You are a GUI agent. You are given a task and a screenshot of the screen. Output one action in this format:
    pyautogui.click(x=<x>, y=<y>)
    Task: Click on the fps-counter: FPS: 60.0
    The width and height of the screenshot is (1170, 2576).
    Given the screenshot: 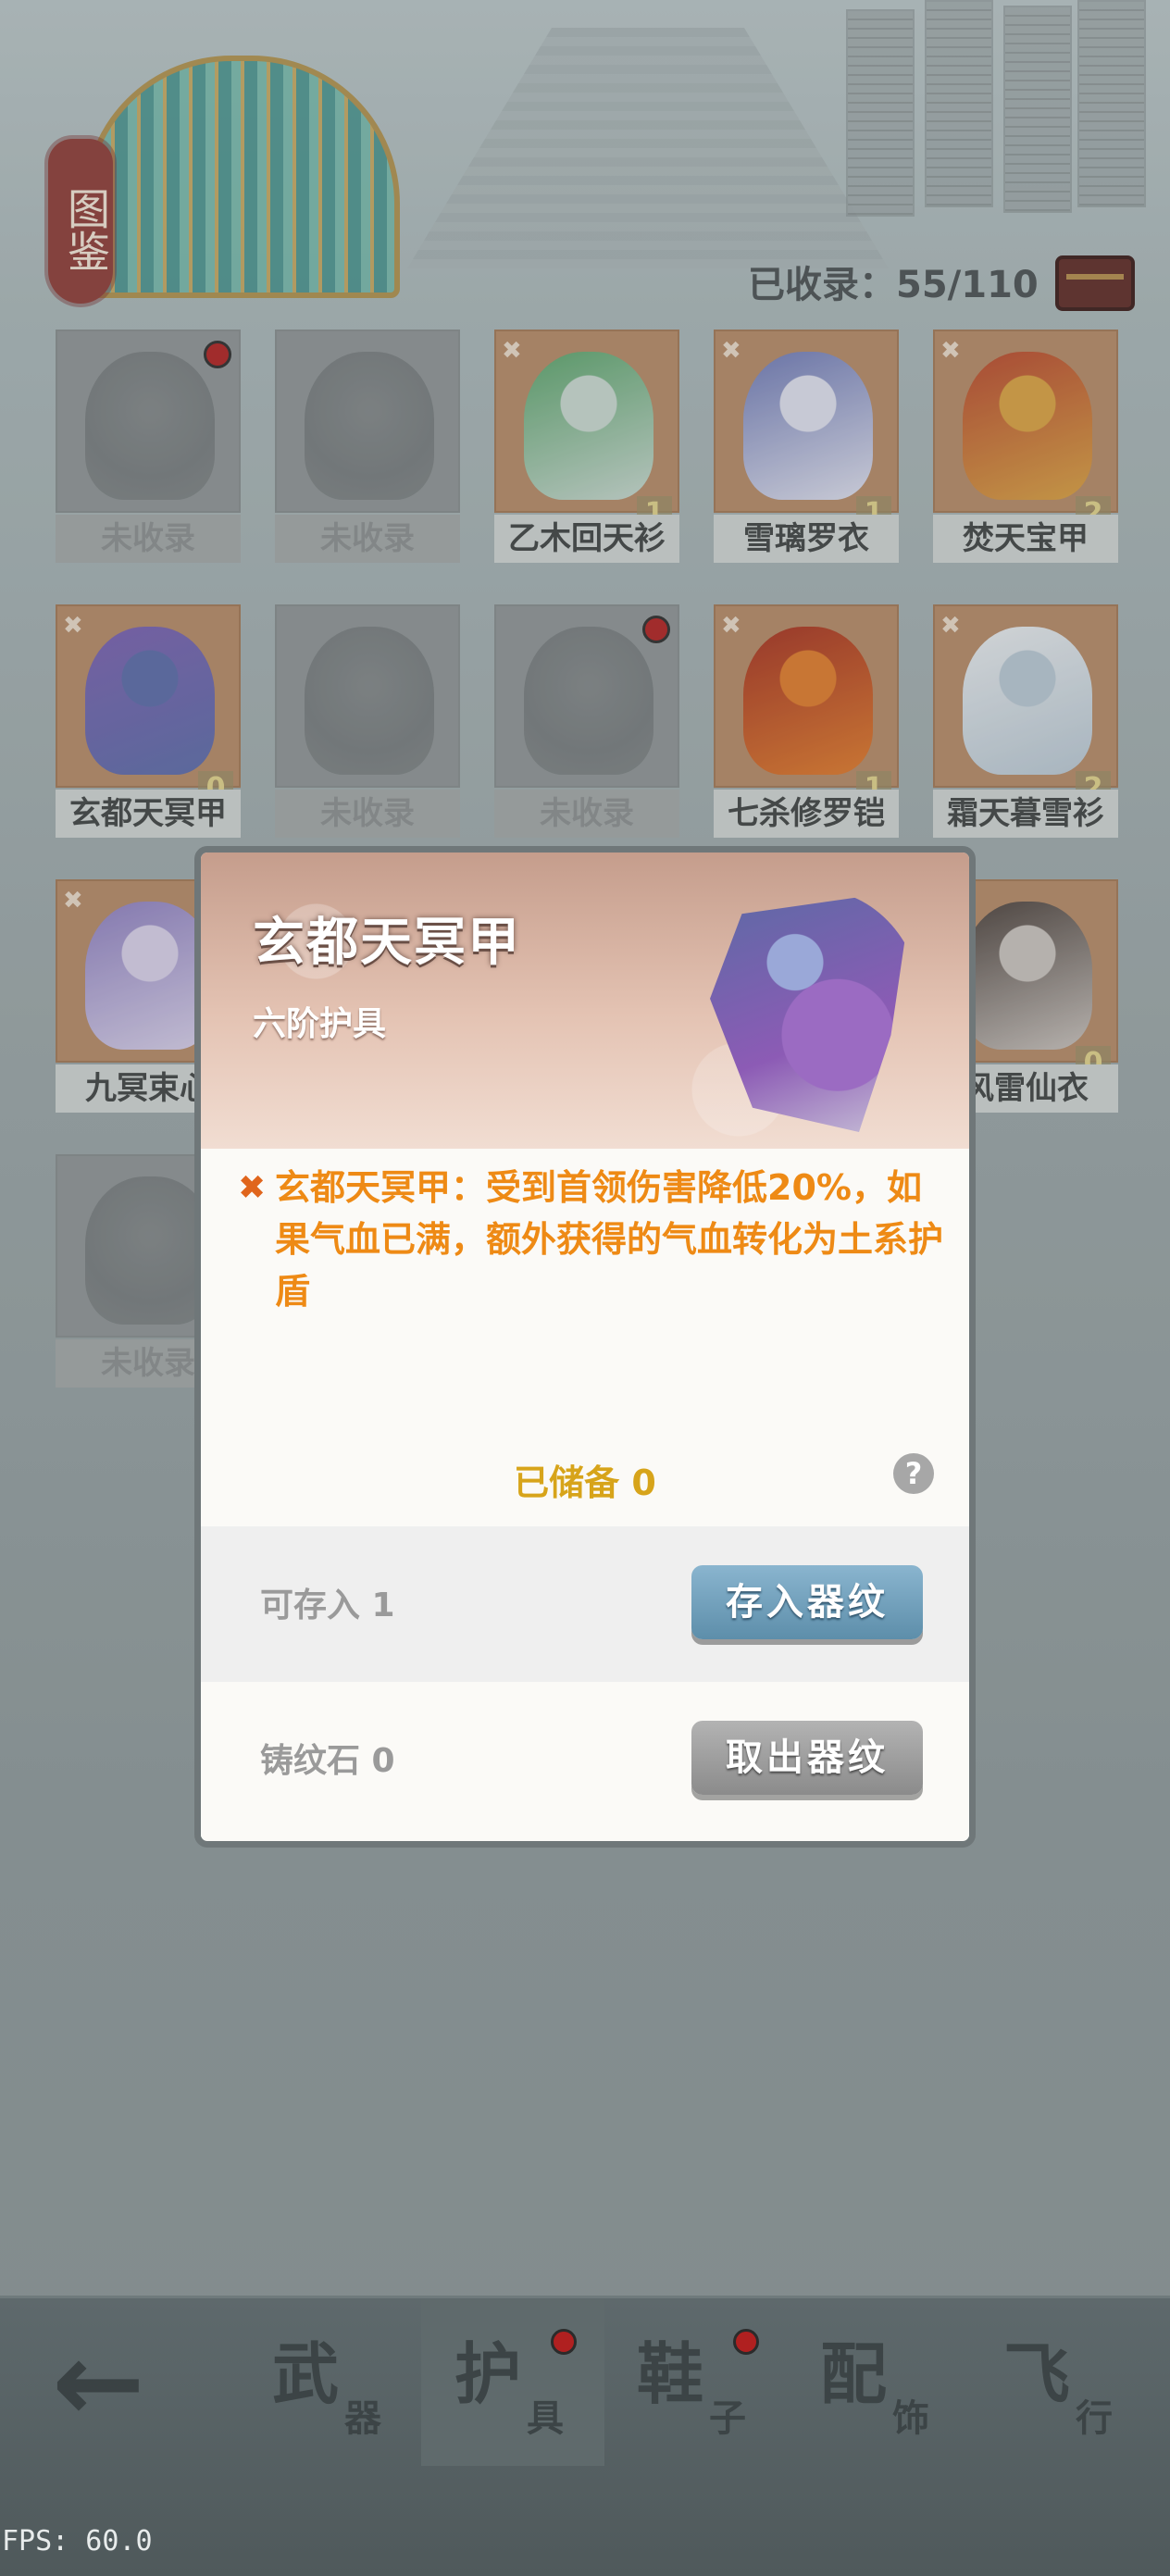 What is the action you would take?
    pyautogui.click(x=77, y=2541)
    